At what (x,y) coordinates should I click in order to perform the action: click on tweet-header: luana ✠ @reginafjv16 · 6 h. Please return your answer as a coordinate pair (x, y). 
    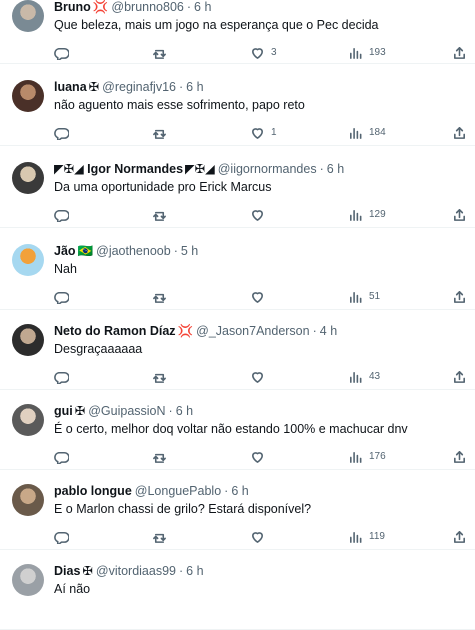
    Looking at the image, I should click on (259, 87).